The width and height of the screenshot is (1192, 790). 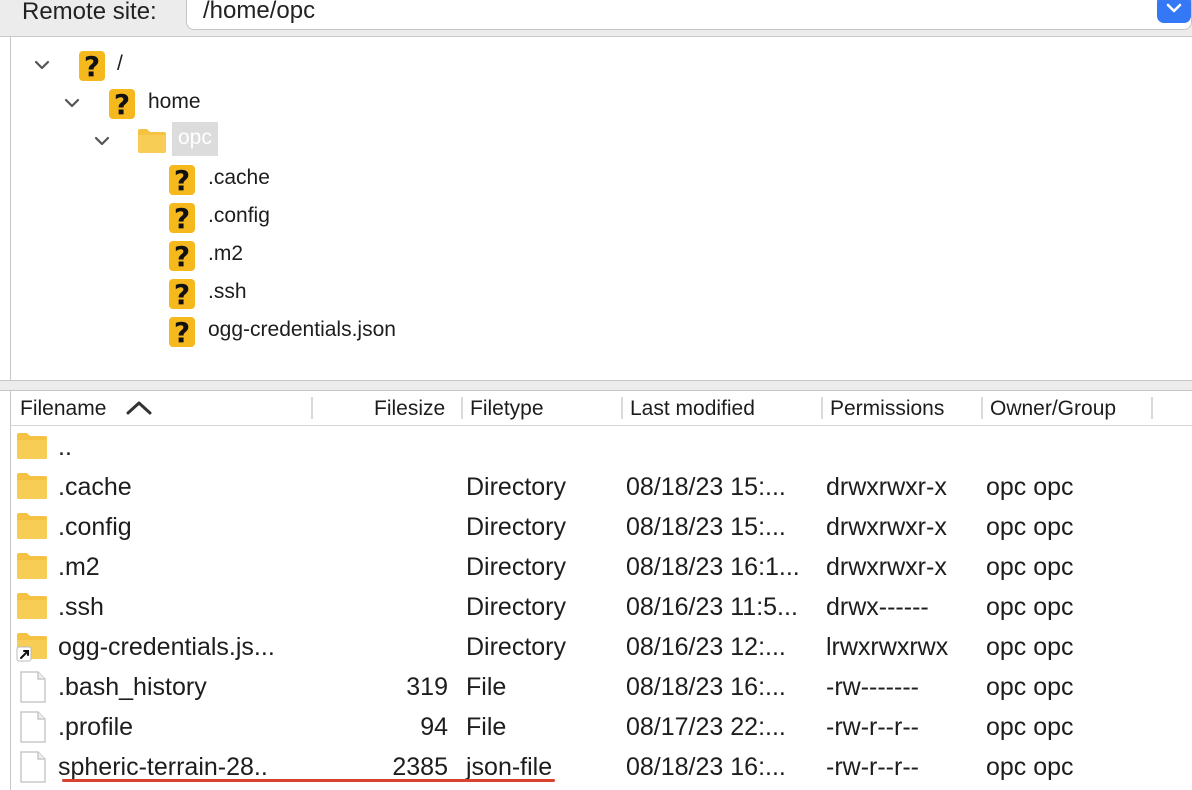 What do you see at coordinates (689, 15) in the screenshot?
I see `remote-path-input: /home/opc` at bounding box center [689, 15].